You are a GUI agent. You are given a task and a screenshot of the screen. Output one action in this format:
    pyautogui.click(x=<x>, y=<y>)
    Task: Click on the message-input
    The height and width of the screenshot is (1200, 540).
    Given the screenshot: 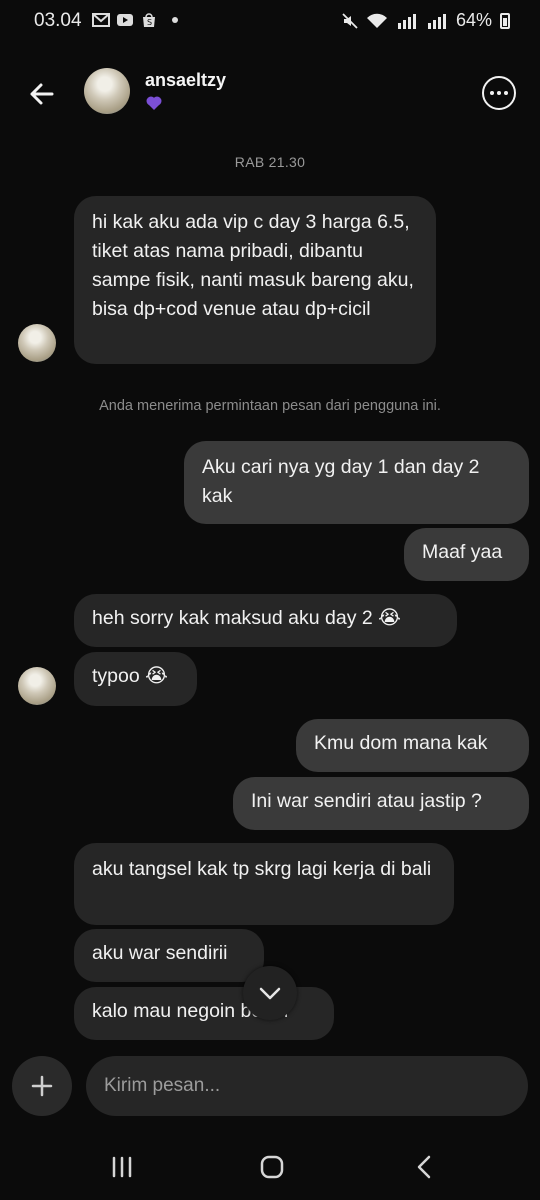 What is the action you would take?
    pyautogui.click(x=307, y=1086)
    